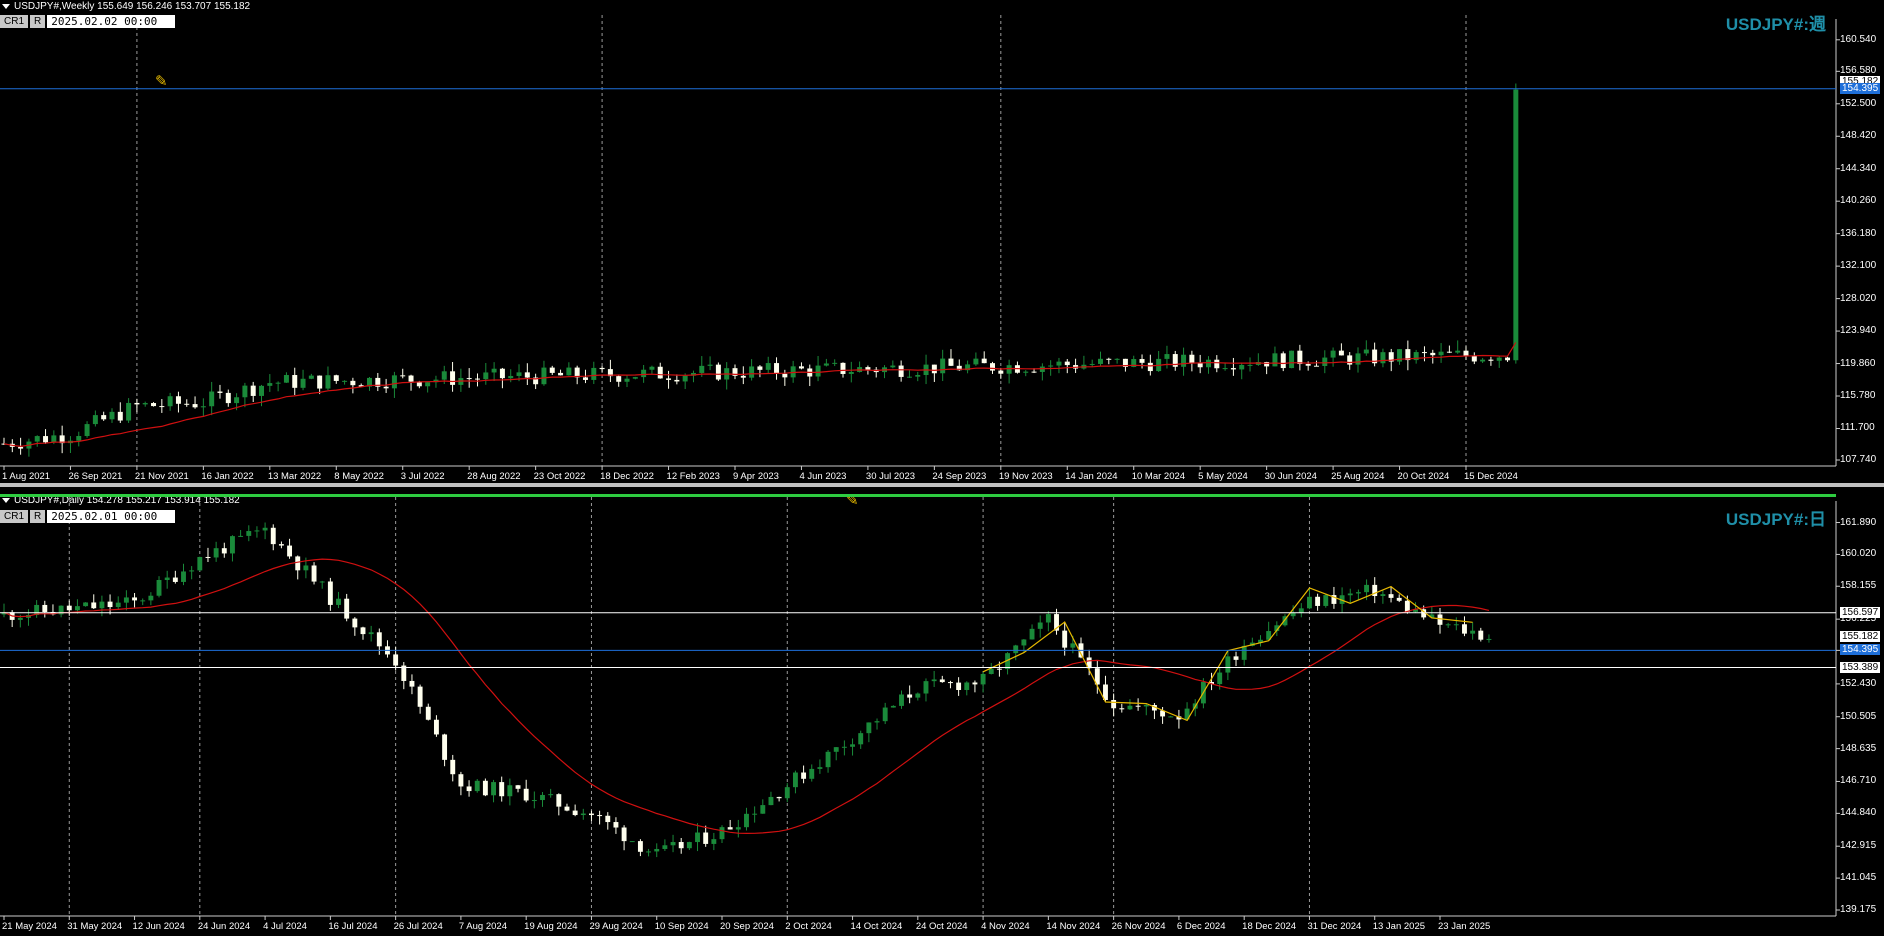 This screenshot has height=936, width=1884. What do you see at coordinates (111, 516) in the screenshot?
I see `date-input: 2025.02.01 00:00` at bounding box center [111, 516].